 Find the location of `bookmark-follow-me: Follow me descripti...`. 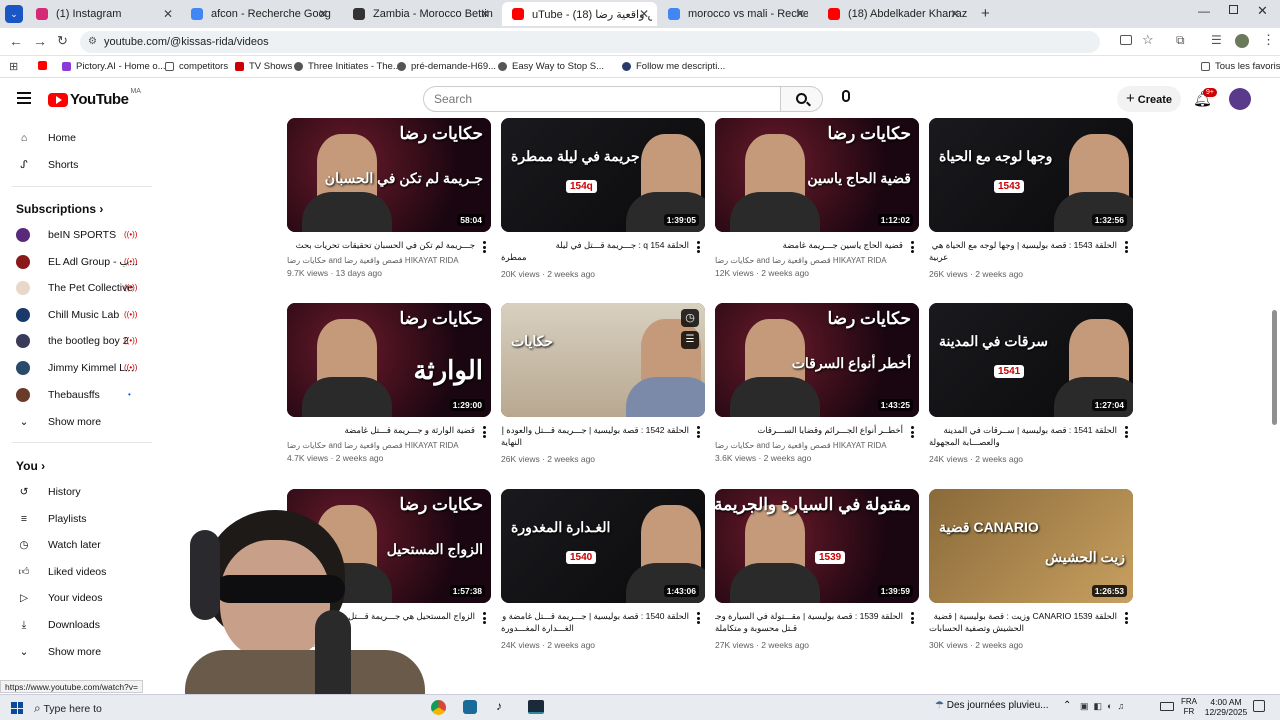

bookmark-follow-me: Follow me descripti... is located at coordinates (673, 66).